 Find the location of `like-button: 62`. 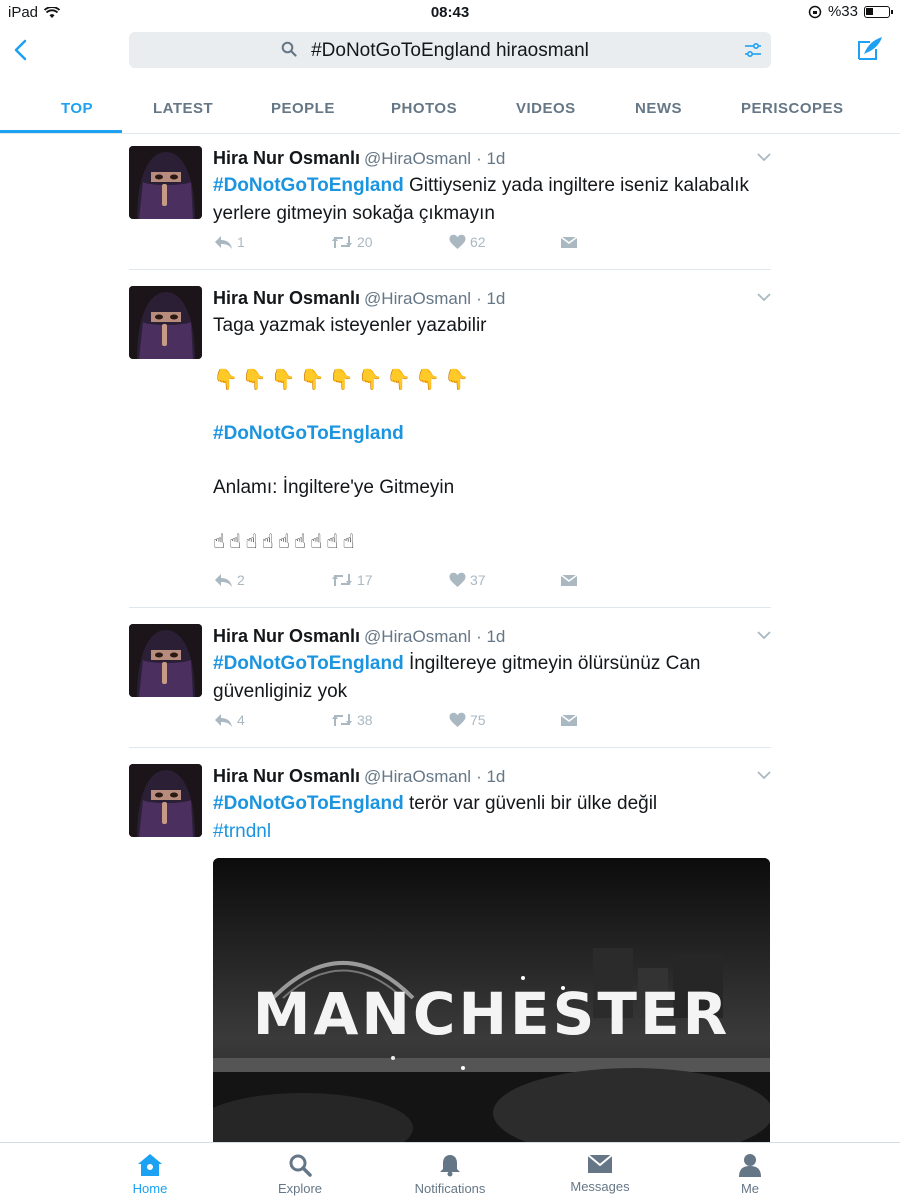

like-button: 62 is located at coordinates (467, 242).